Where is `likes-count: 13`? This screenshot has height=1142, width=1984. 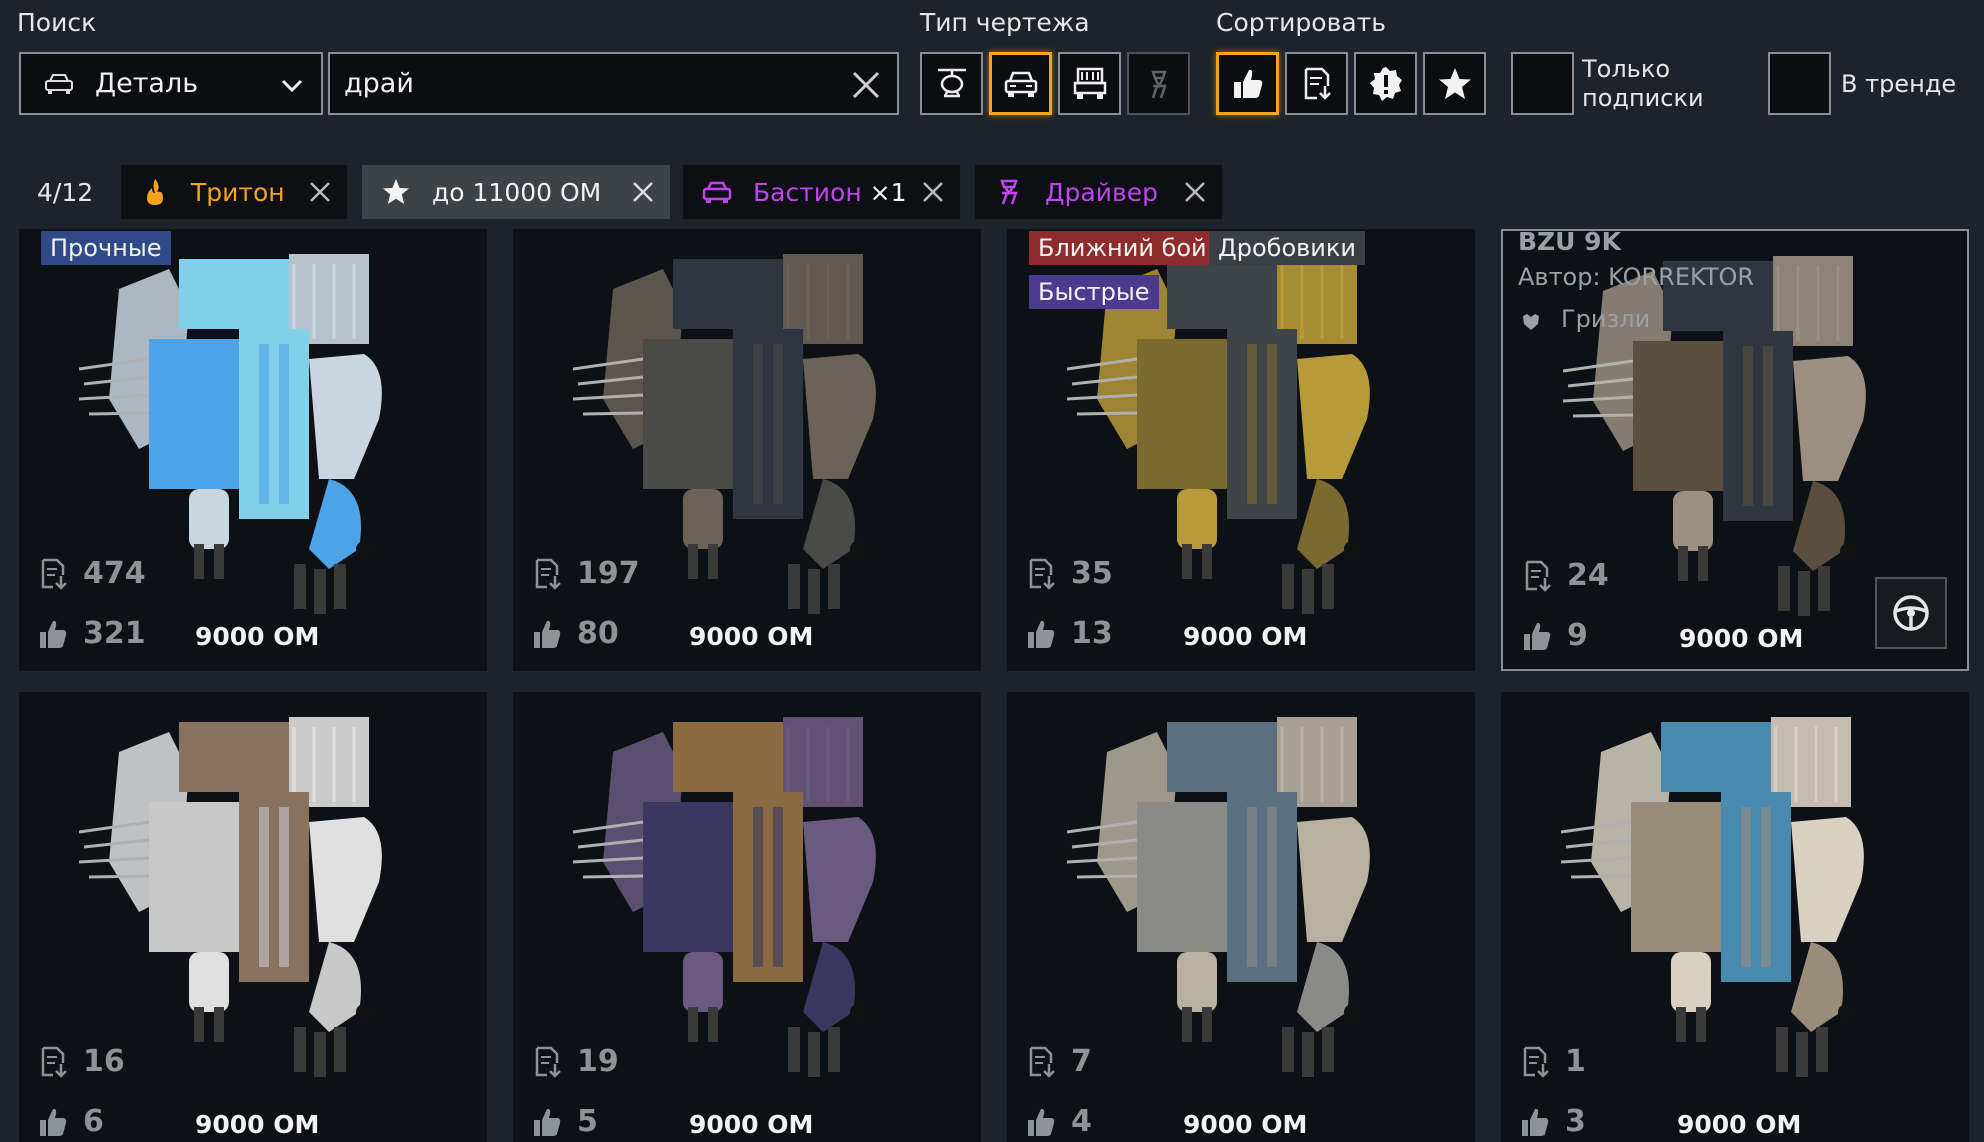 likes-count: 13 is located at coordinates (1092, 633).